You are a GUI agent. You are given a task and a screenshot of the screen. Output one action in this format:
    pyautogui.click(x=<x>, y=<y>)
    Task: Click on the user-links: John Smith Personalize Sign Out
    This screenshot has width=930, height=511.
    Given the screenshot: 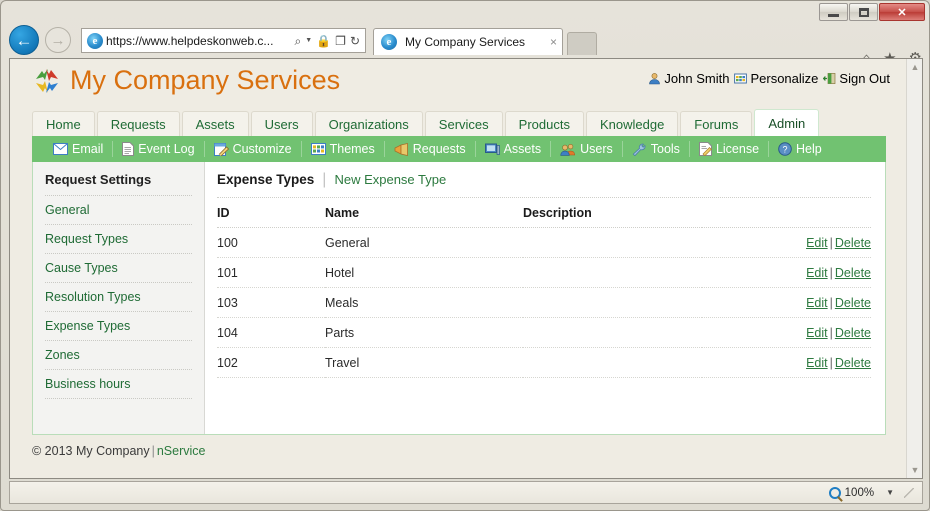 What is the action you would take?
    pyautogui.click(x=769, y=78)
    